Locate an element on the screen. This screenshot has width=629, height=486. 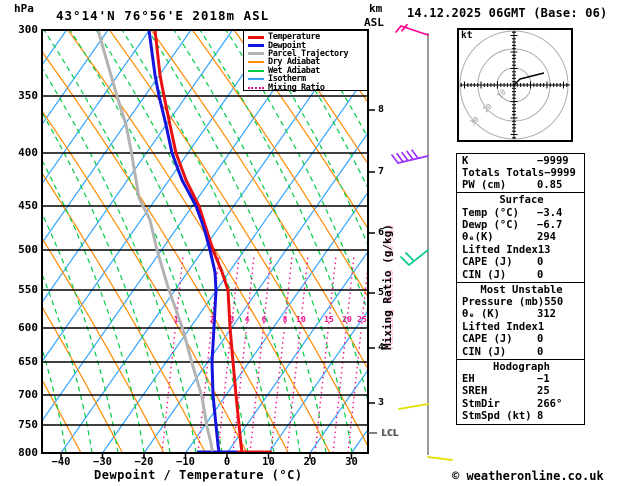
altitude-axis-unit-sub: ASL is located at coordinates (374, 22).